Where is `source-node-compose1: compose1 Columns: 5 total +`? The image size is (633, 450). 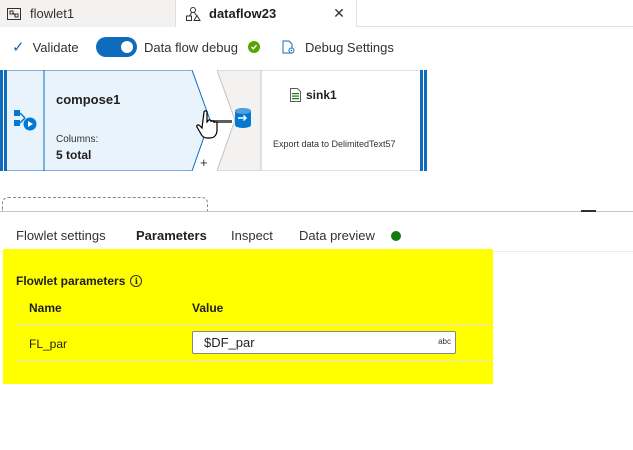
source-node-compose1: compose1 Columns: 5 total + is located at coordinates (109, 120).